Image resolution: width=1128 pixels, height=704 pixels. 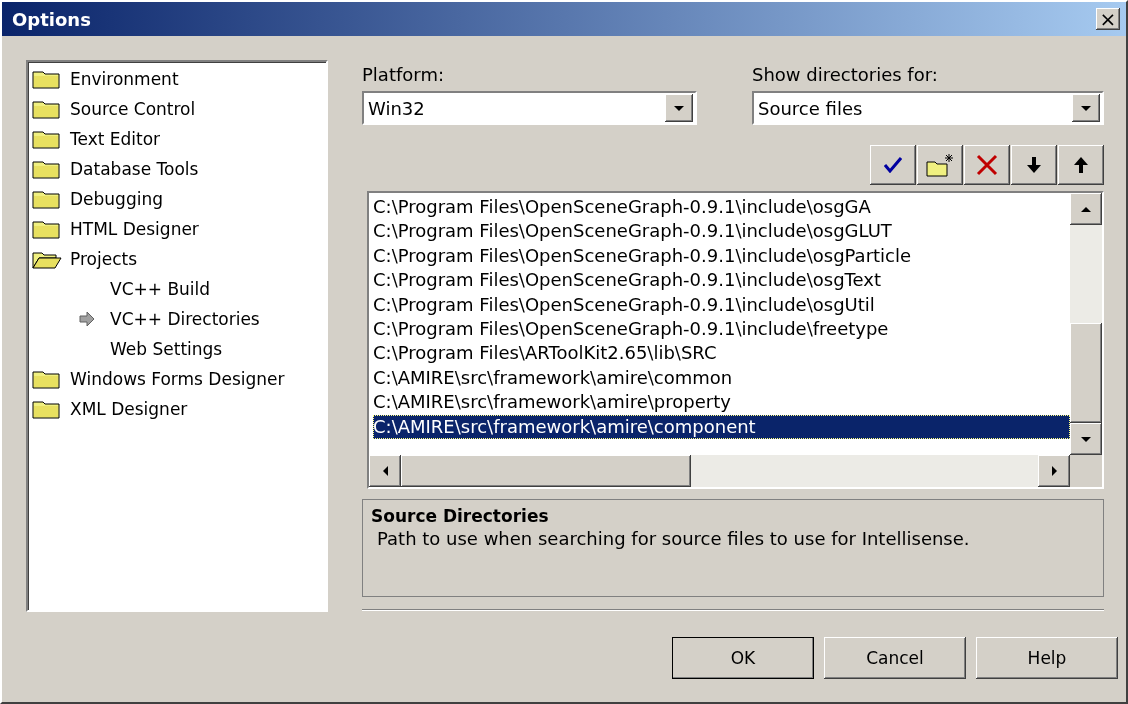 What do you see at coordinates (928, 108) in the screenshot?
I see `dropdown: Source files` at bounding box center [928, 108].